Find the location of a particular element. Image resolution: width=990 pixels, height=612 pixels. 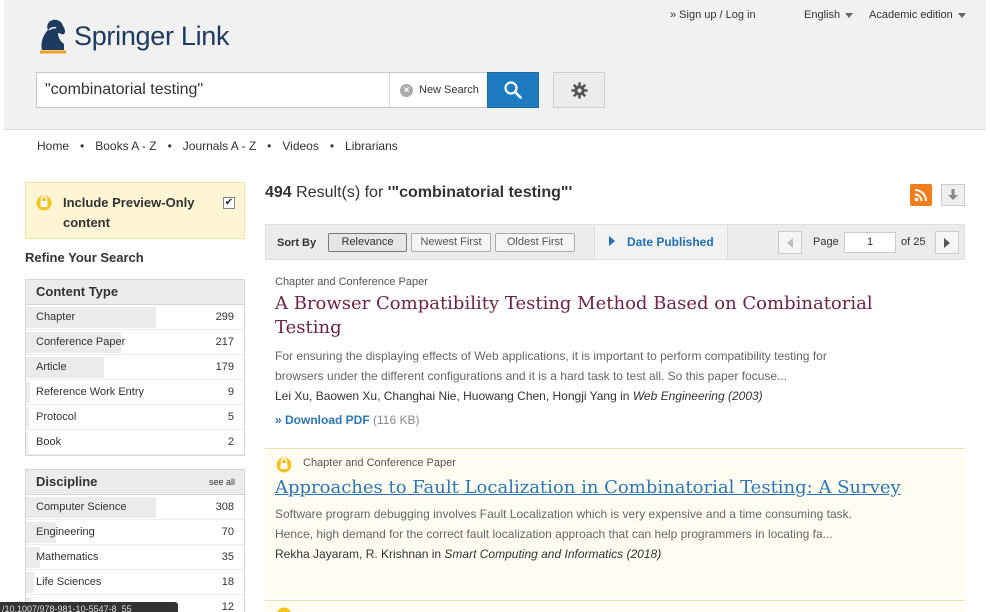

sort-relevance-button: Relevance is located at coordinates (367, 242).